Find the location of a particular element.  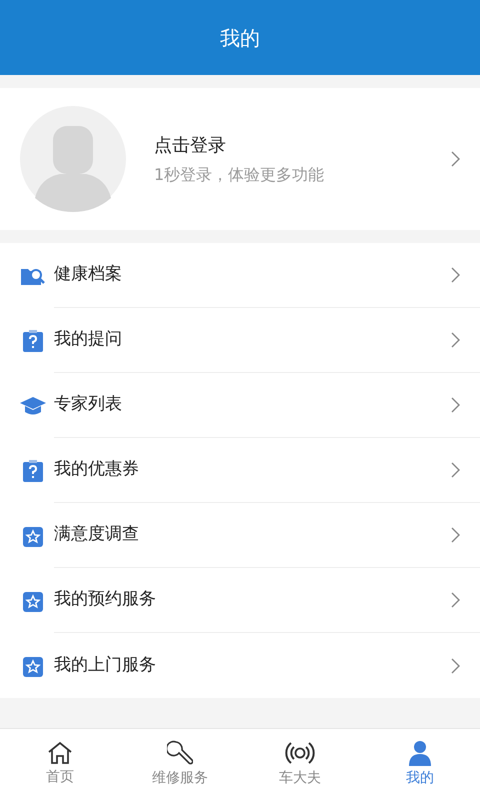

menu-item: 满意度调查 is located at coordinates (267, 535).